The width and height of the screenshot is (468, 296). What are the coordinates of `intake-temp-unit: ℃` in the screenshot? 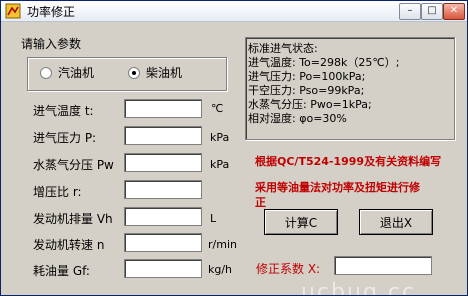 It's located at (217, 108).